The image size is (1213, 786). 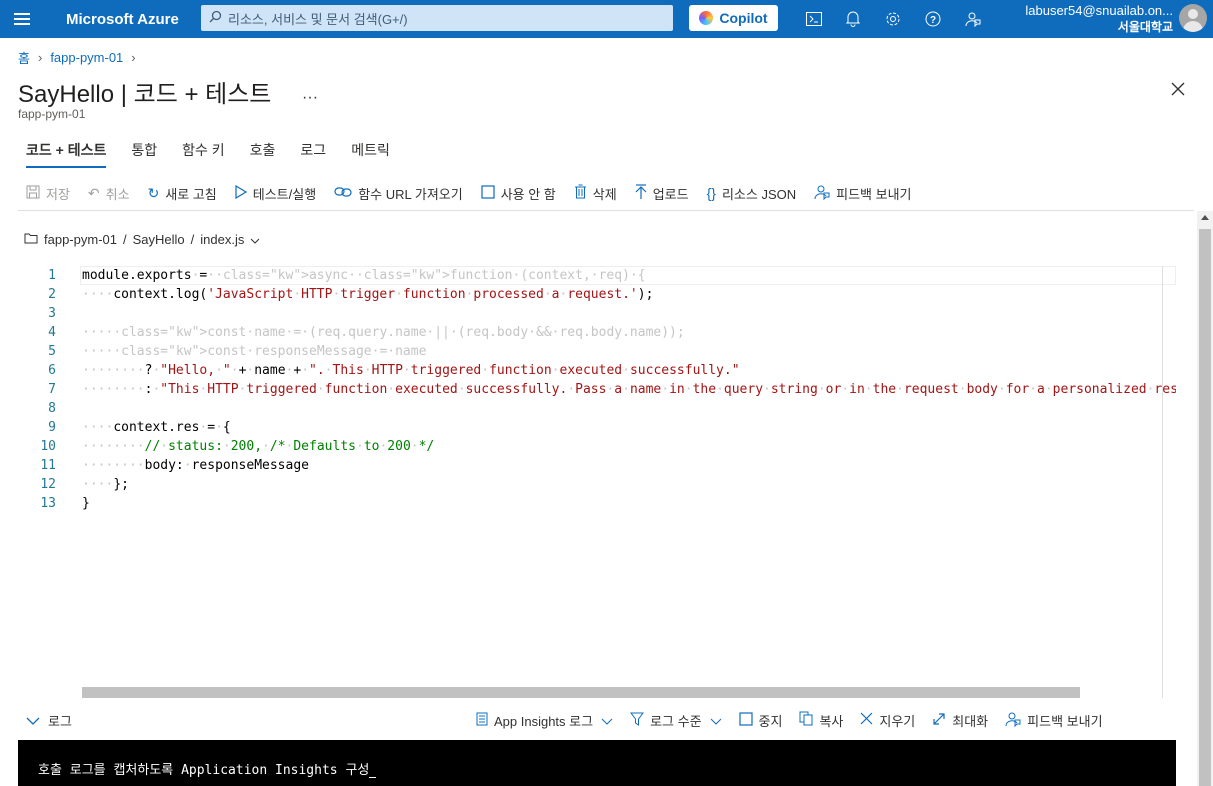 What do you see at coordinates (410, 194) in the screenshot?
I see `get-url-label: 함수 URL 가져오기` at bounding box center [410, 194].